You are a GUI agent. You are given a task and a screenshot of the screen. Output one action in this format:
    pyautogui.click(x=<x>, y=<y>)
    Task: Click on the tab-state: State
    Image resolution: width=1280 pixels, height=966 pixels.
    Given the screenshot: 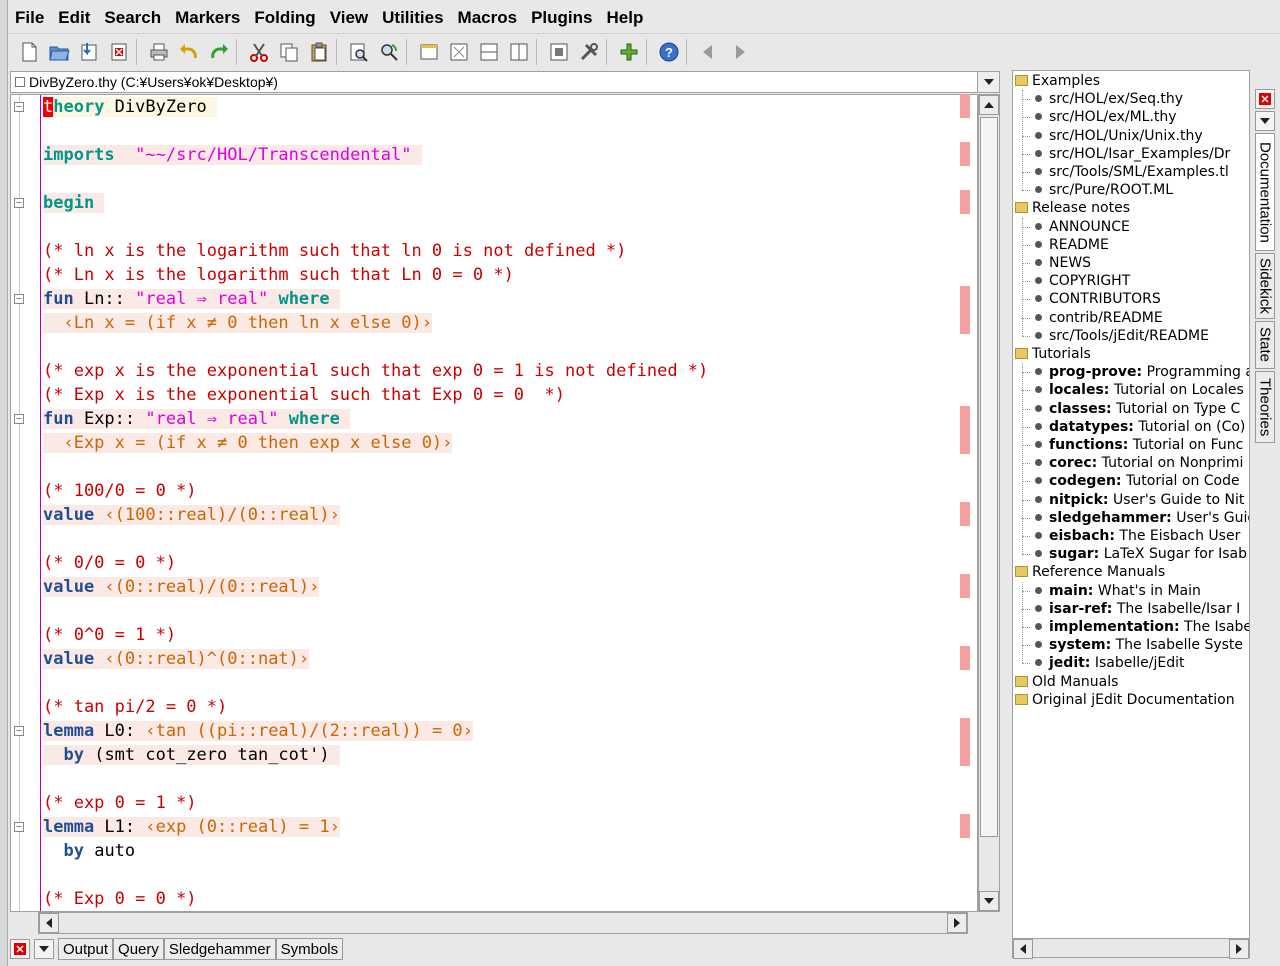 What is the action you would take?
    pyautogui.click(x=1265, y=345)
    